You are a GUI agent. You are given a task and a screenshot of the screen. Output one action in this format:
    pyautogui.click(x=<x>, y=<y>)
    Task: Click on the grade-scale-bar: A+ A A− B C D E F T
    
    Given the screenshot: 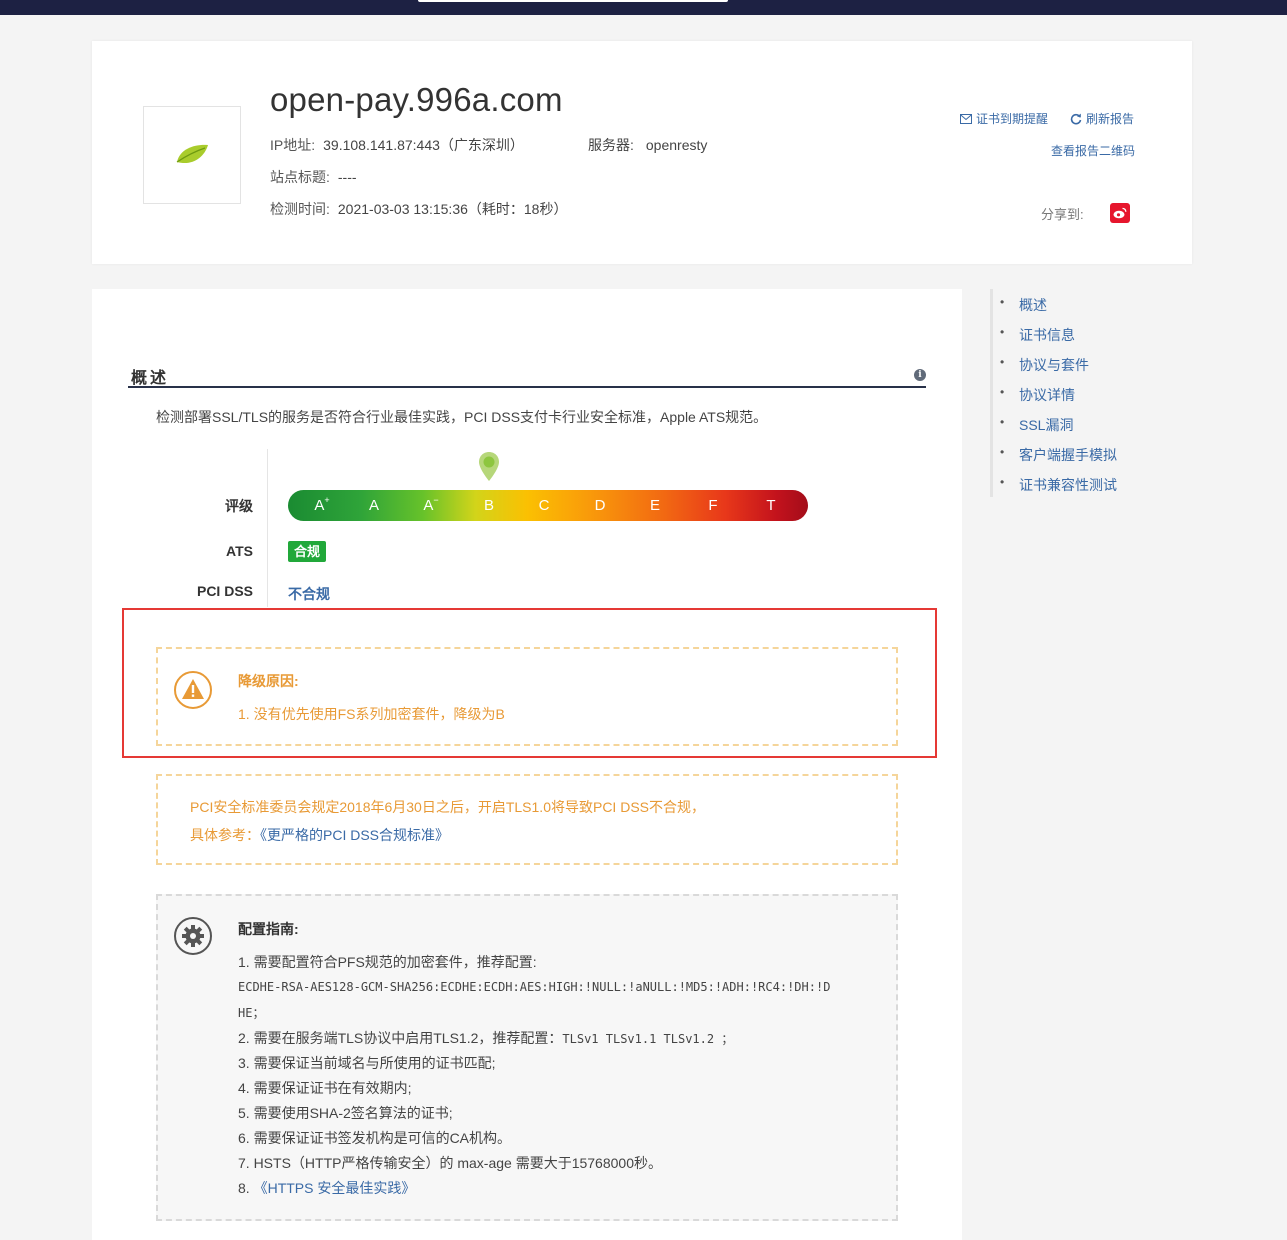 What is the action you would take?
    pyautogui.click(x=548, y=505)
    